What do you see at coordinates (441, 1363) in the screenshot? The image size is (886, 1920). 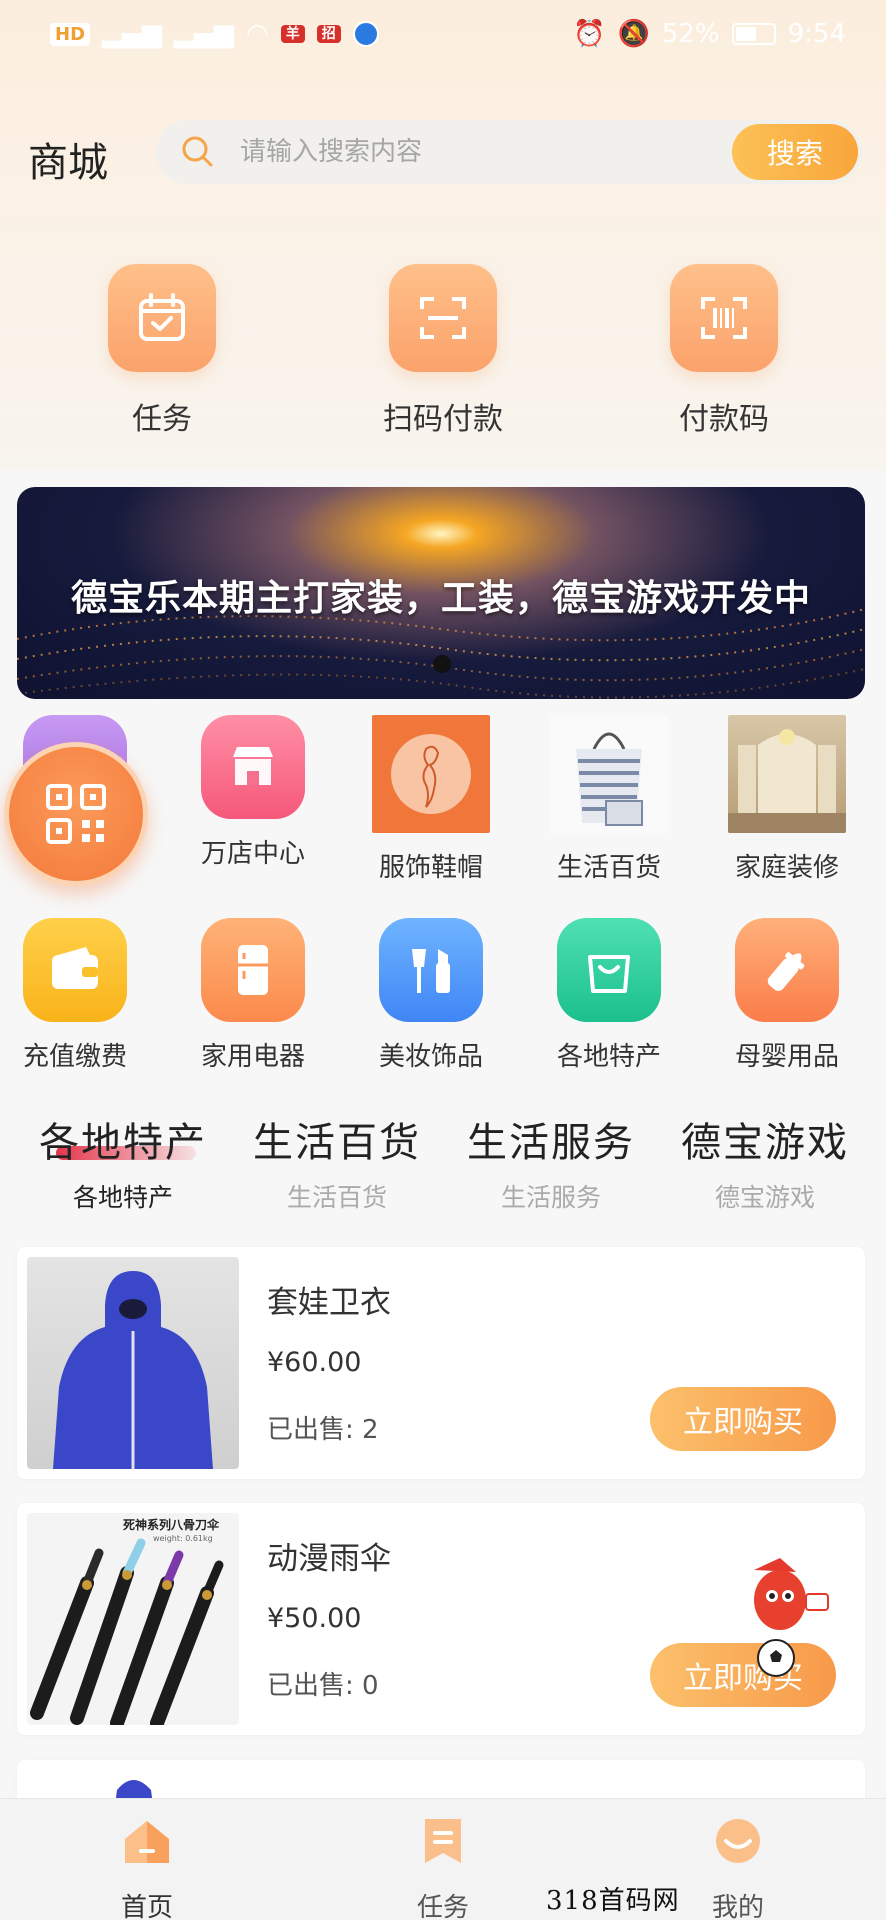 I see `product-card: 套娃卫衣 ¥60.00 已出售: 2 立即购买` at bounding box center [441, 1363].